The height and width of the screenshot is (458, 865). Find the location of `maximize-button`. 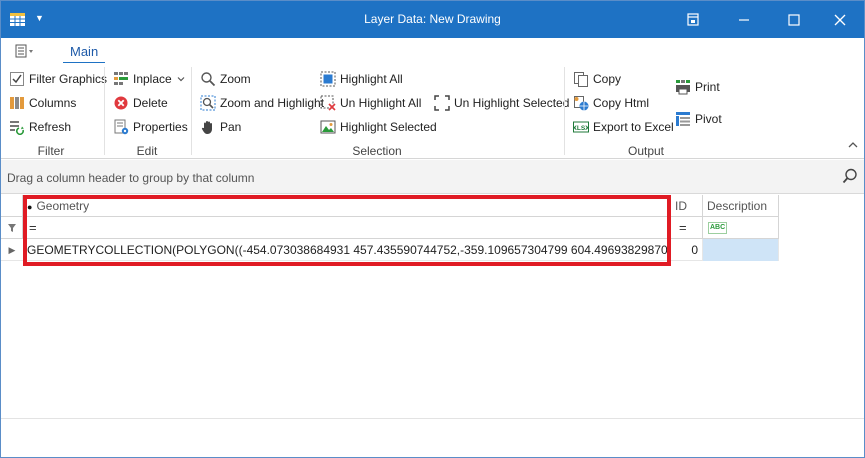

maximize-button is located at coordinates (794, 19).